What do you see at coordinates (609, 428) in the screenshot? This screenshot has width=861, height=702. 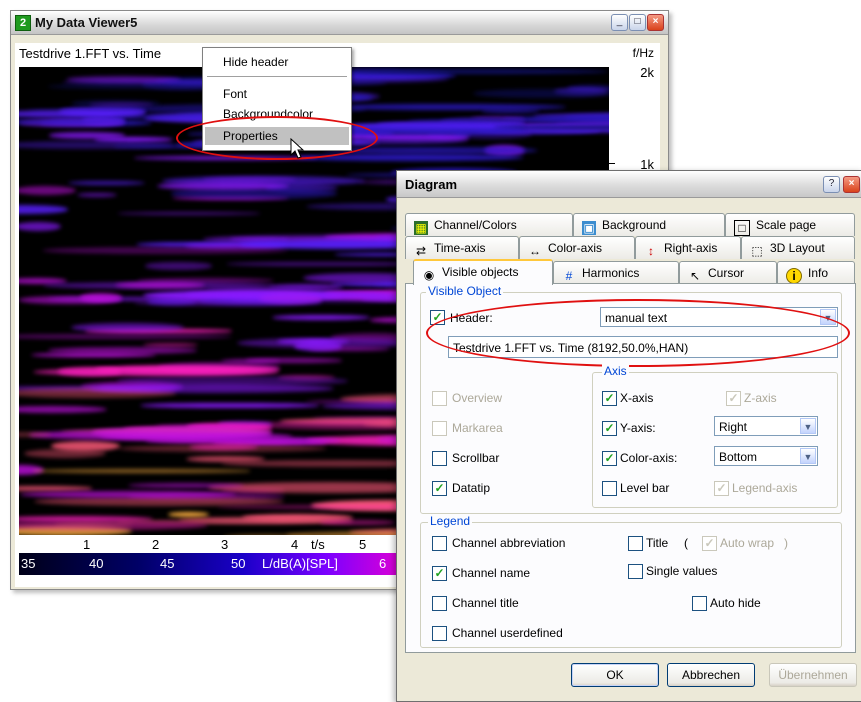 I see `y-axis-checkbox: ✓` at bounding box center [609, 428].